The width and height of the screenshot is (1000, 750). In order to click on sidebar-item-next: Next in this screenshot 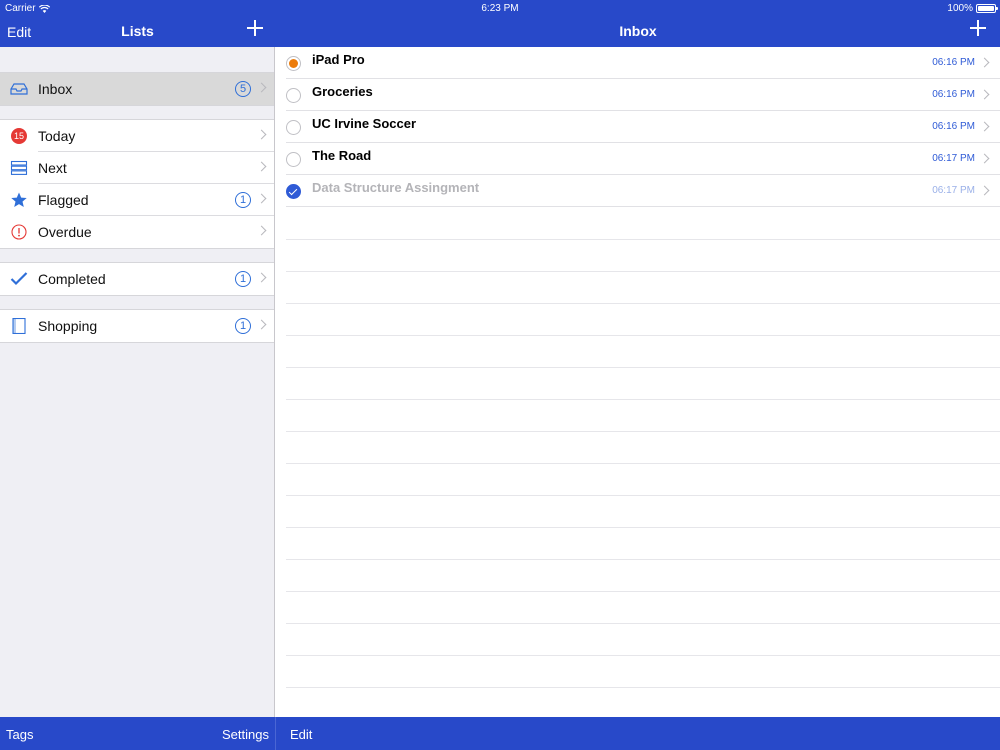, I will do `click(137, 167)`.